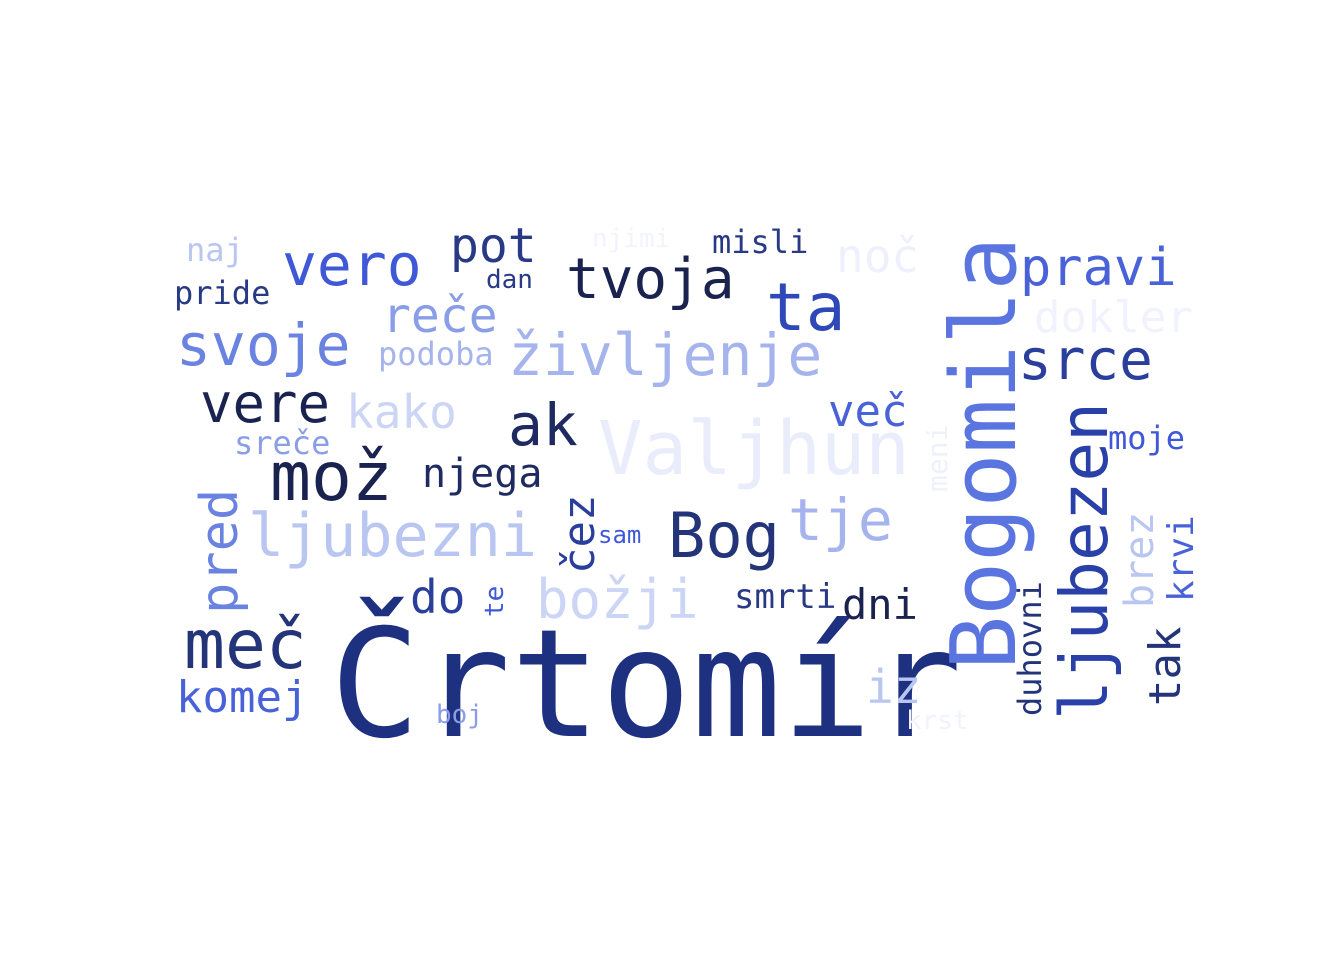 This screenshot has width=1344, height=960. Describe the element at coordinates (1030, 648) in the screenshot. I see `word-48: duhovni` at that location.